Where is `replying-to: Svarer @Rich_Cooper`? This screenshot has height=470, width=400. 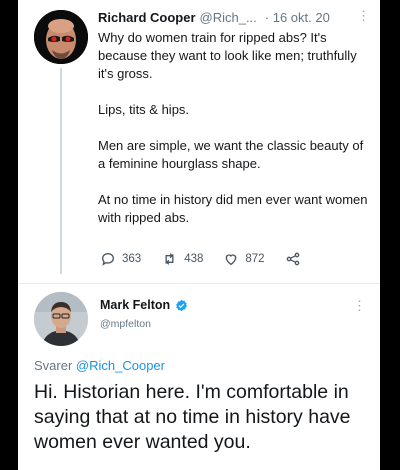
replying-to: Svarer @Rich_Cooper is located at coordinates (99, 365).